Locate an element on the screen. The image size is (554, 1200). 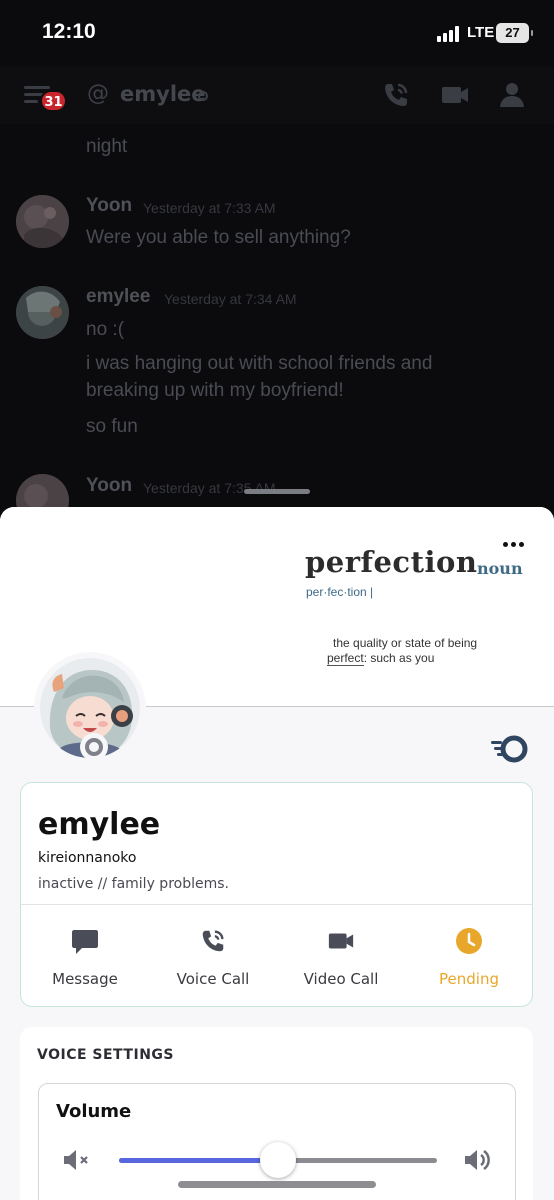
volume-slider-thumb is located at coordinates (278, 1160).